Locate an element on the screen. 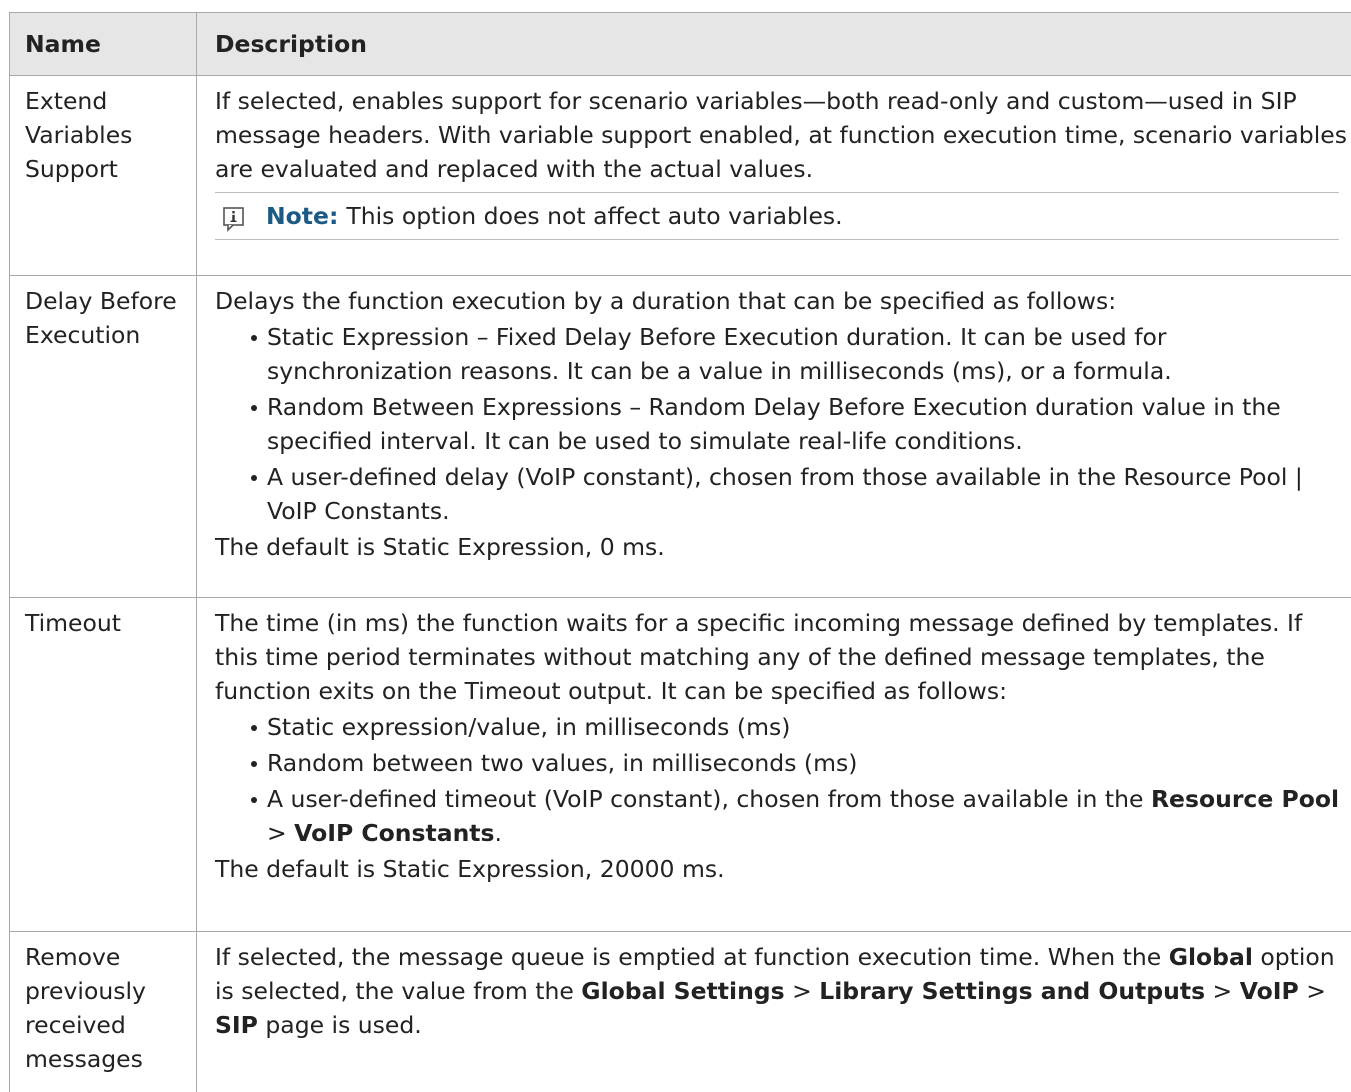 Image resolution: width=1351 pixels, height=1092 pixels. row-name: Delay Before Execution is located at coordinates (103, 437).